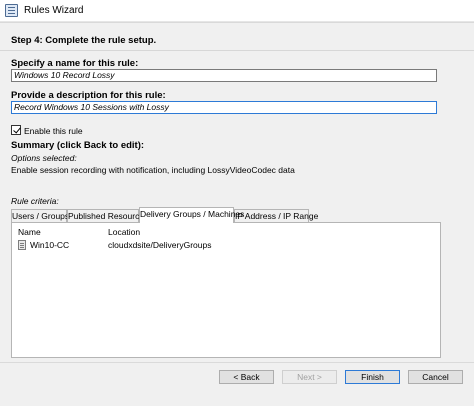 This screenshot has width=474, height=406. Describe the element at coordinates (54, 10) in the screenshot. I see `window-title: Rules Wizard` at that location.